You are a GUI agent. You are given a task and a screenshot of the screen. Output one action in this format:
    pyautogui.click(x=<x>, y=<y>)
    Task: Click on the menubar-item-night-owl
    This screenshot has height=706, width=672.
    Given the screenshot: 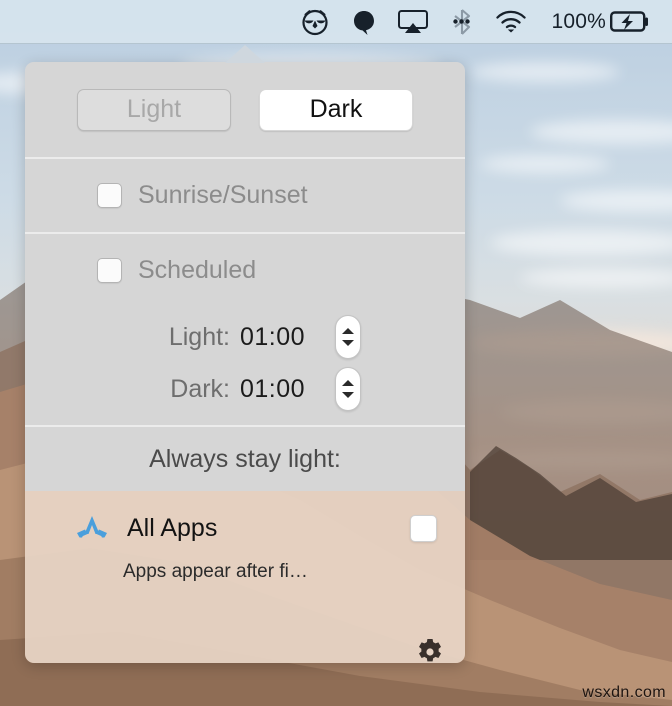 What is the action you would take?
    pyautogui.click(x=315, y=22)
    